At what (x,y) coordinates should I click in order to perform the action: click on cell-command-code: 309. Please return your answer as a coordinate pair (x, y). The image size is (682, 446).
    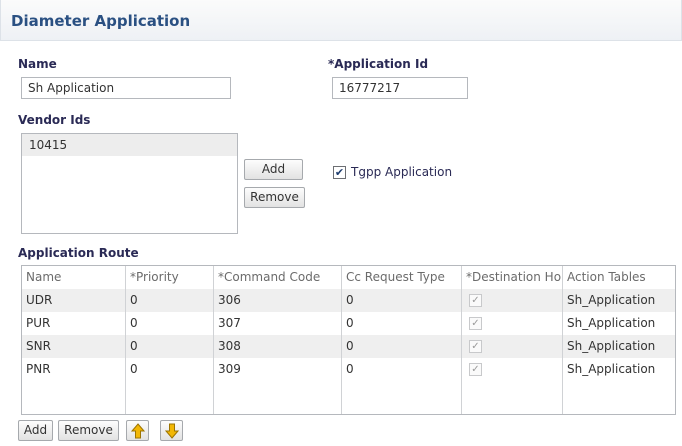
    Looking at the image, I should click on (229, 369).